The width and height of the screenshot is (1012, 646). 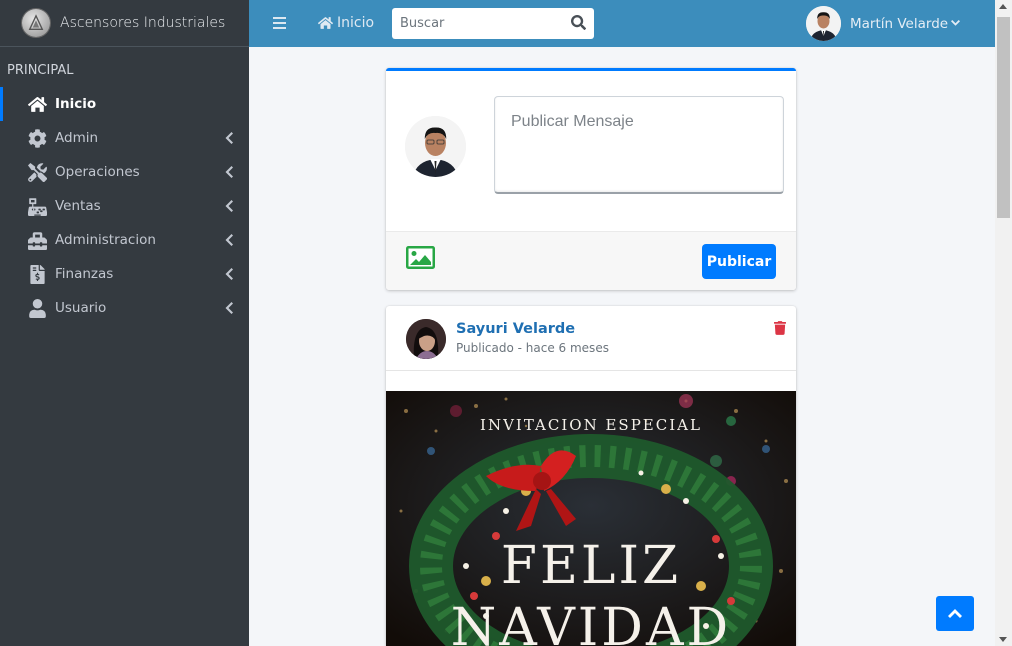 I want to click on sidebar-item-admin: Admin, so click(x=124, y=138).